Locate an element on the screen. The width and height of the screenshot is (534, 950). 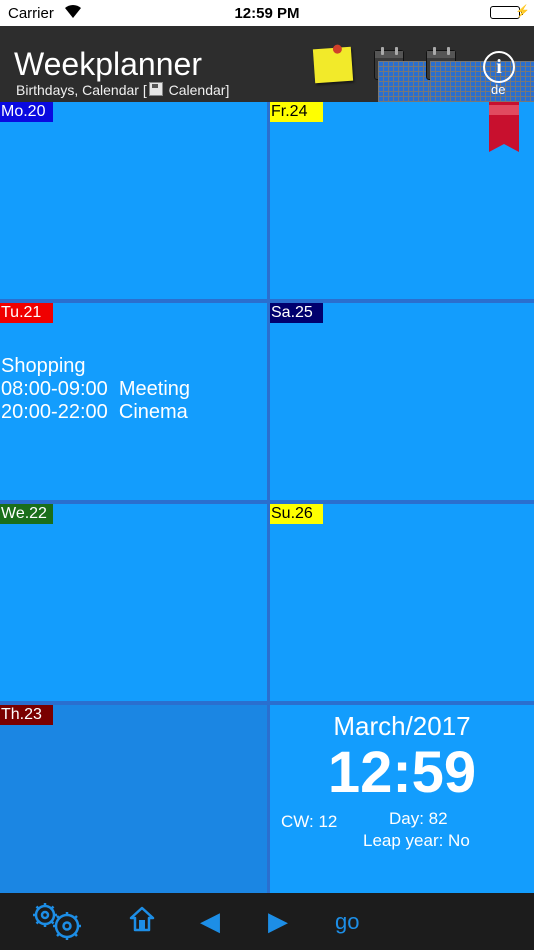
status-time: 12:59 PM is located at coordinates (267, 13).